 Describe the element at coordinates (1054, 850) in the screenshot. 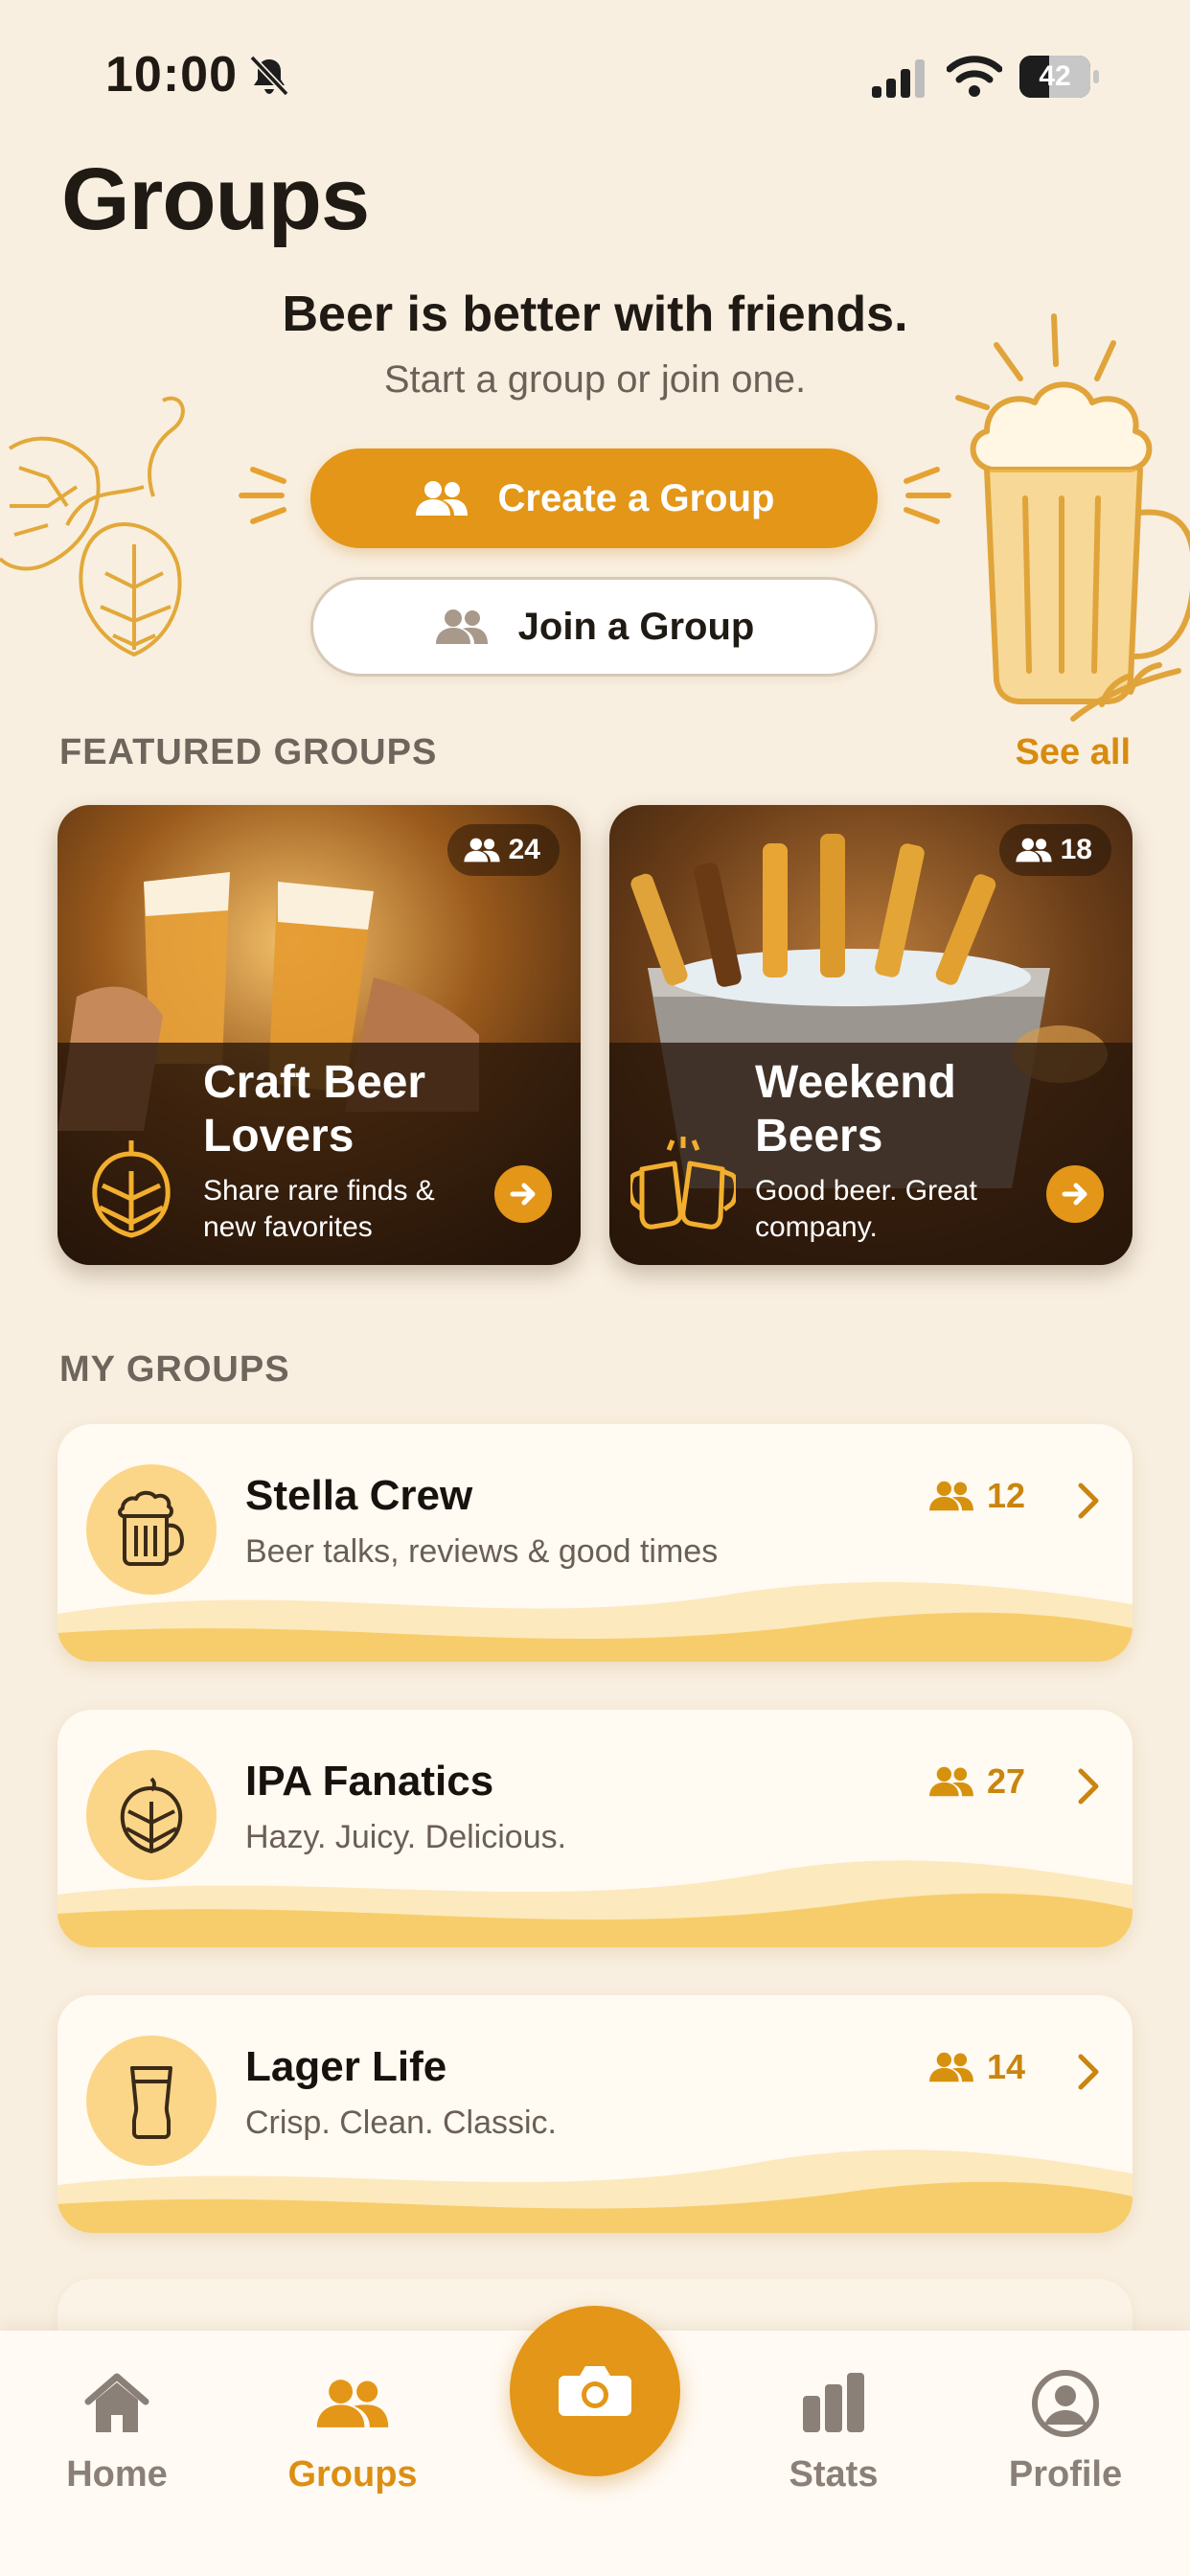

I see `member-count-badge: 18` at that location.